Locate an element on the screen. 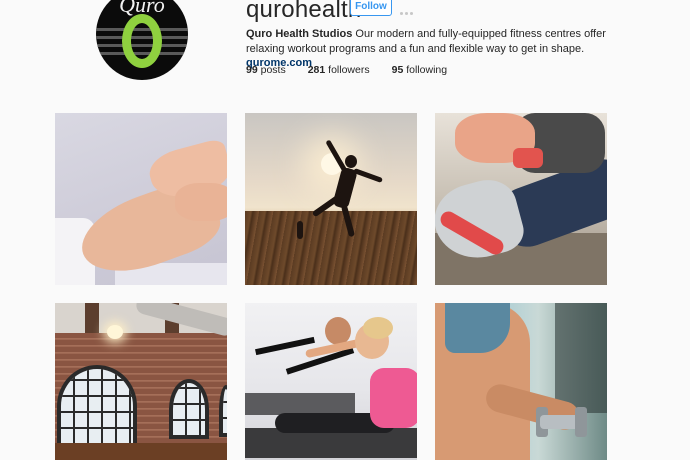 Image resolution: width=690 pixels, height=460 pixels. avatar-logo-ring is located at coordinates (142, 41).